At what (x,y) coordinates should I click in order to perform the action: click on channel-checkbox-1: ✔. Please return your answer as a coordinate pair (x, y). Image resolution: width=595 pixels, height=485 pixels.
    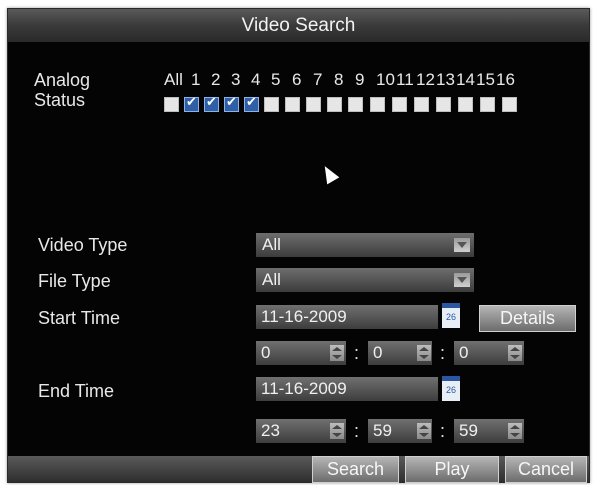
    Looking at the image, I should click on (191, 103).